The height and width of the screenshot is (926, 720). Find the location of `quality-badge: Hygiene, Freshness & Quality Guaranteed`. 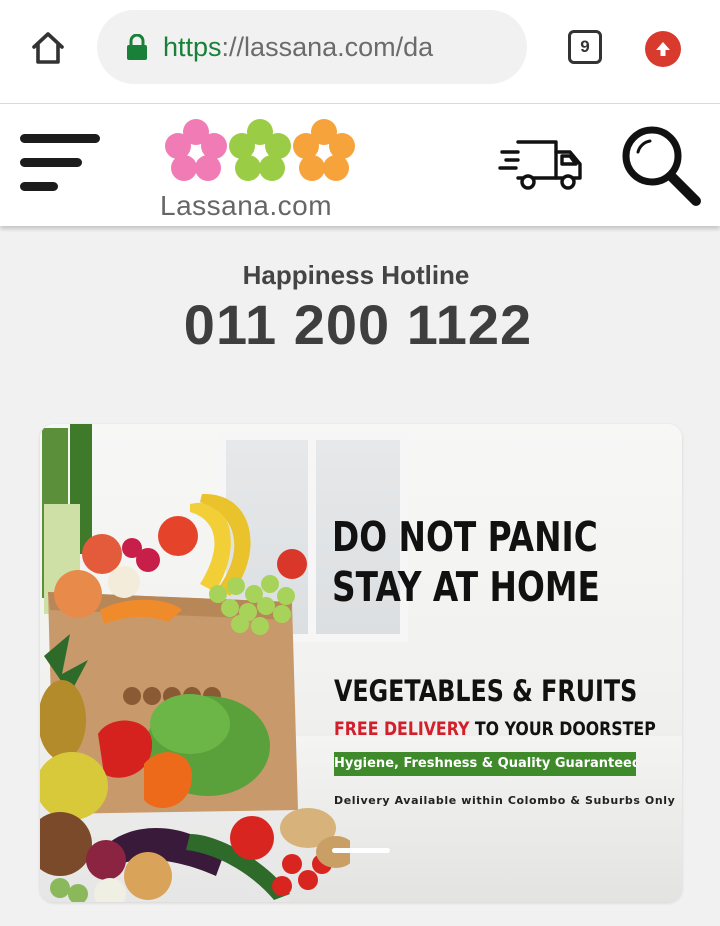

quality-badge: Hygiene, Freshness & Quality Guaranteed is located at coordinates (485, 764).